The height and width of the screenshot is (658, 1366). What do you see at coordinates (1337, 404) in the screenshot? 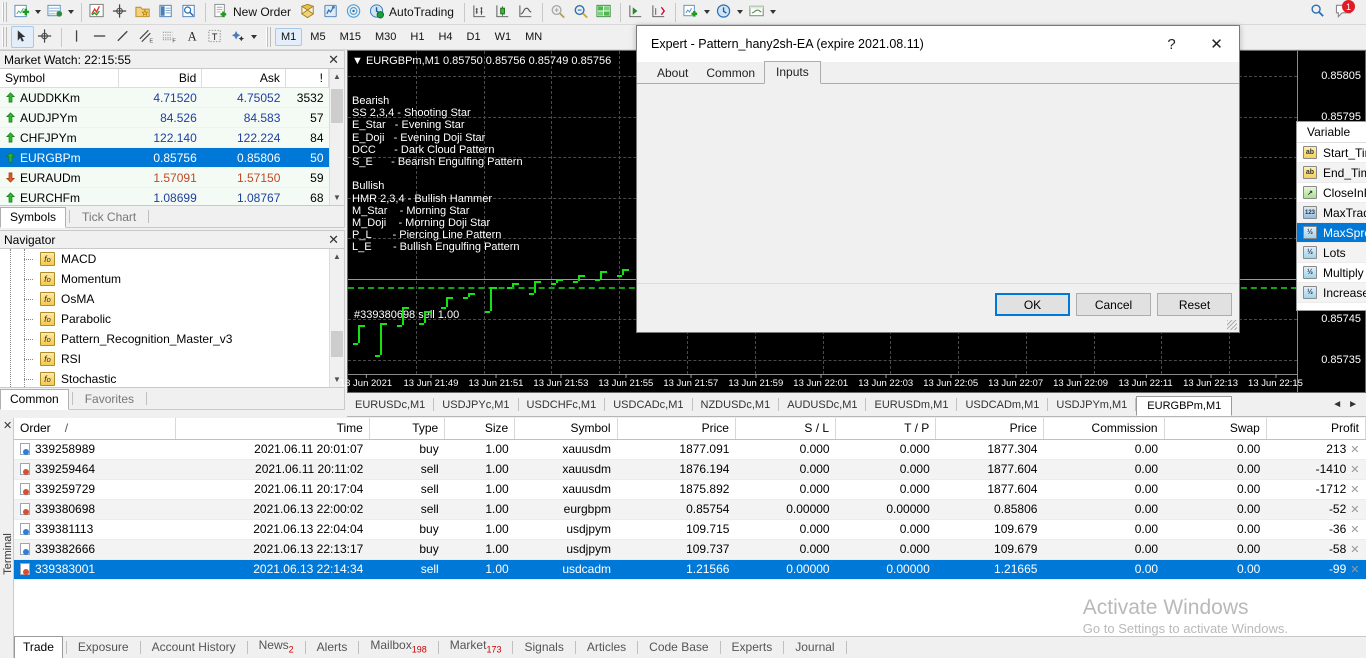
I see `chart-tabs-prev-icon: ◄` at bounding box center [1337, 404].